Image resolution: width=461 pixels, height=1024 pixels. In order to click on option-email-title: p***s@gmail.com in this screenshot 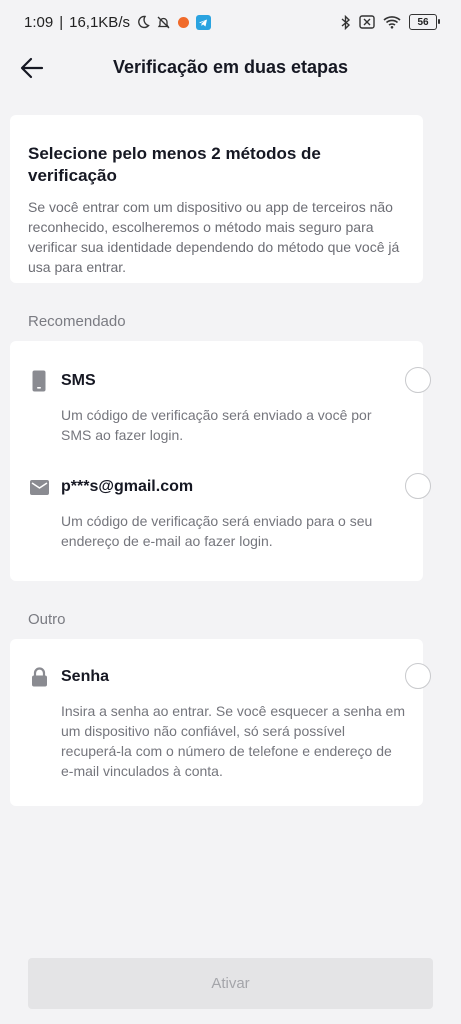, I will do `click(127, 486)`.